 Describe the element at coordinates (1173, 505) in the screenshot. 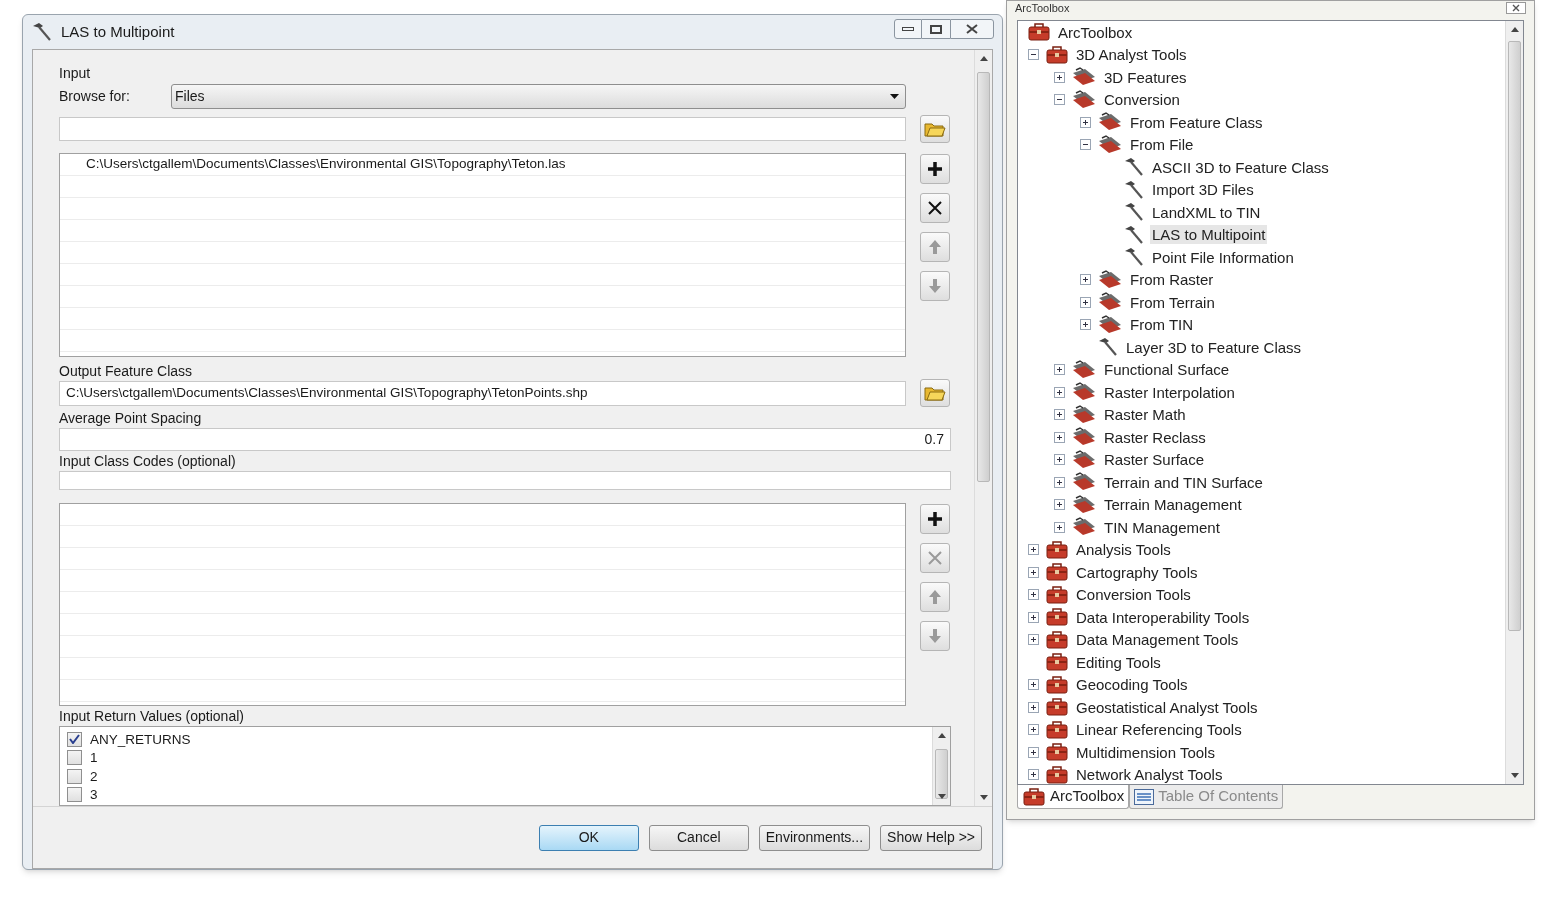

I see `tree-item: Terrain Management` at that location.